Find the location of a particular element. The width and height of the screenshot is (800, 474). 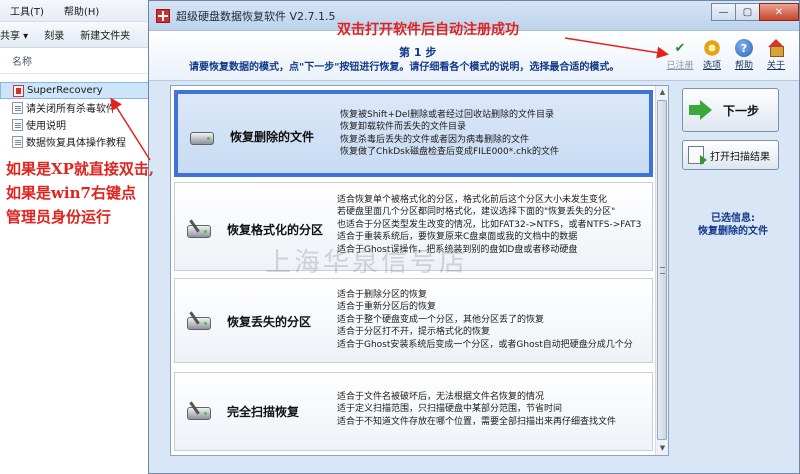

options-gear-icon is located at coordinates (712, 48).